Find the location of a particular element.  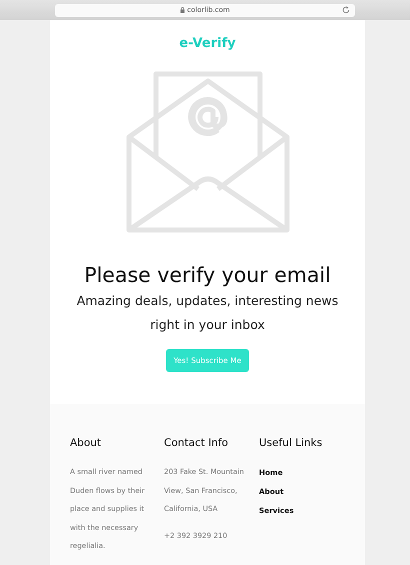

lock-icon is located at coordinates (183, 10).